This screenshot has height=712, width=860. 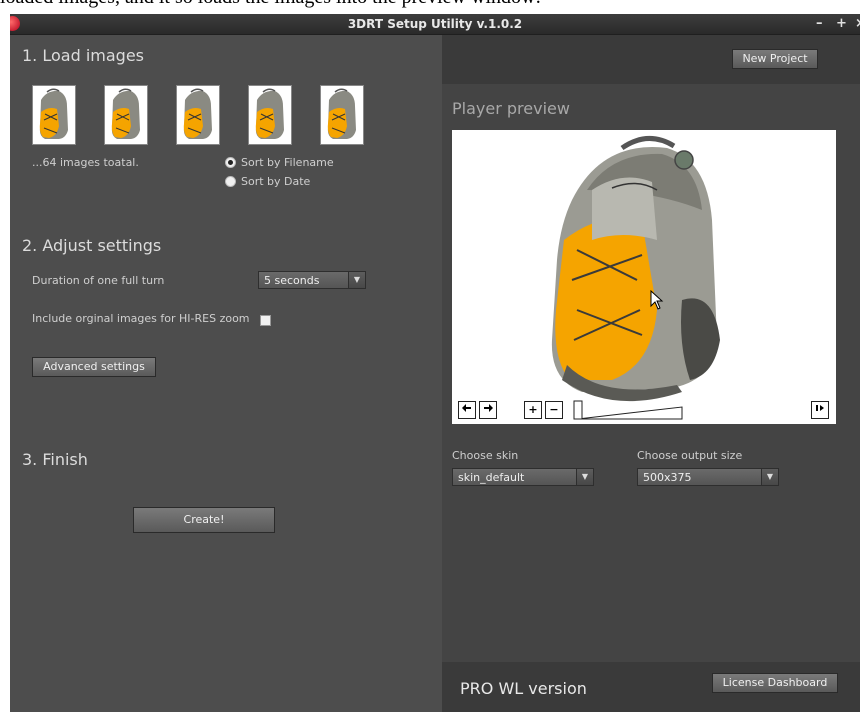 I want to click on sort-filename-radio, so click(x=230, y=162).